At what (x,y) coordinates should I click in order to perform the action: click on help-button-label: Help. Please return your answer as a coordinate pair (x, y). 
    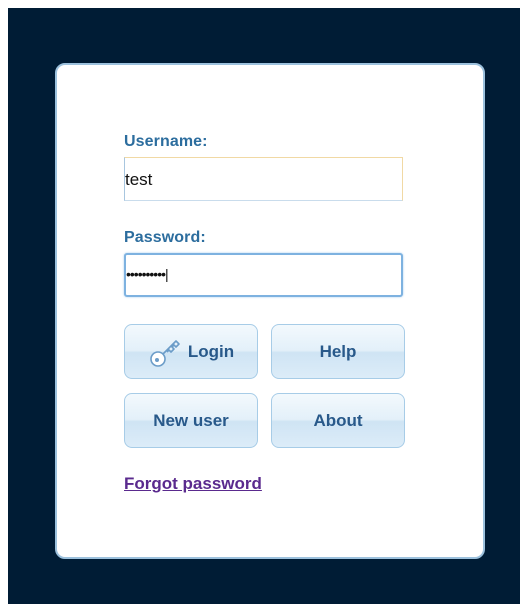
    Looking at the image, I should click on (338, 351).